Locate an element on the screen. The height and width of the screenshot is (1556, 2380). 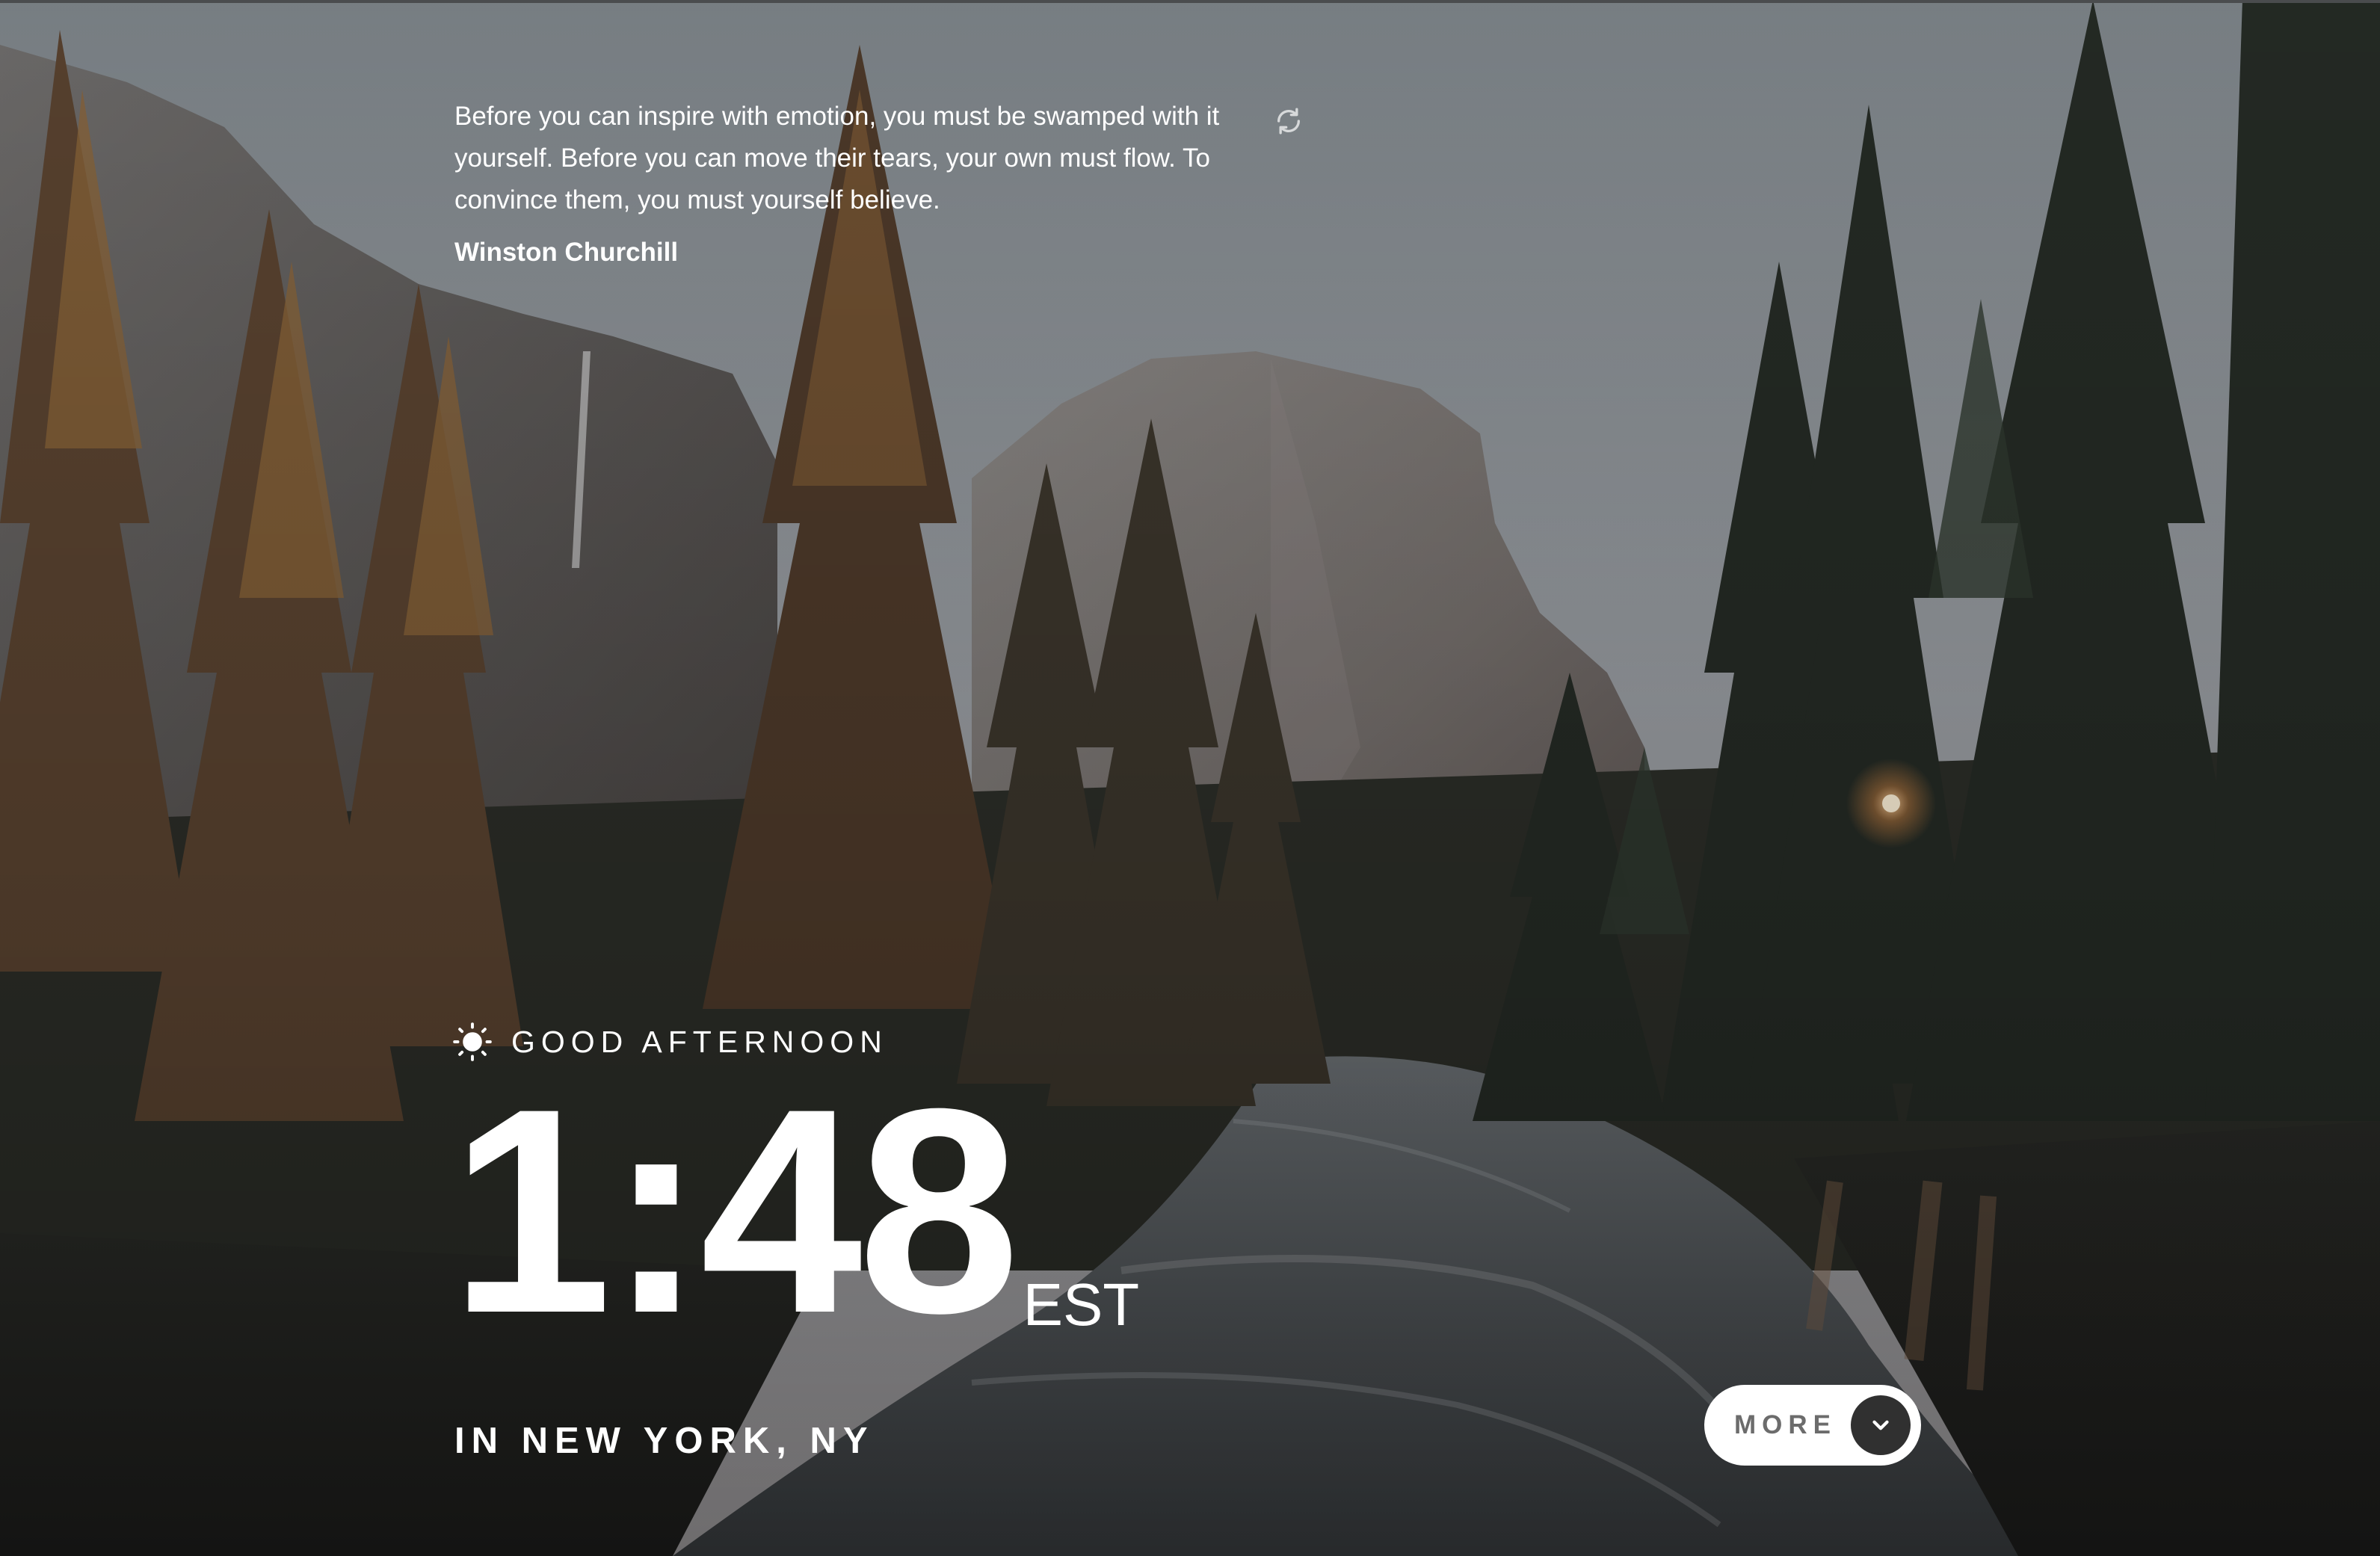
quote-author: Winston Churchill is located at coordinates (566, 253).